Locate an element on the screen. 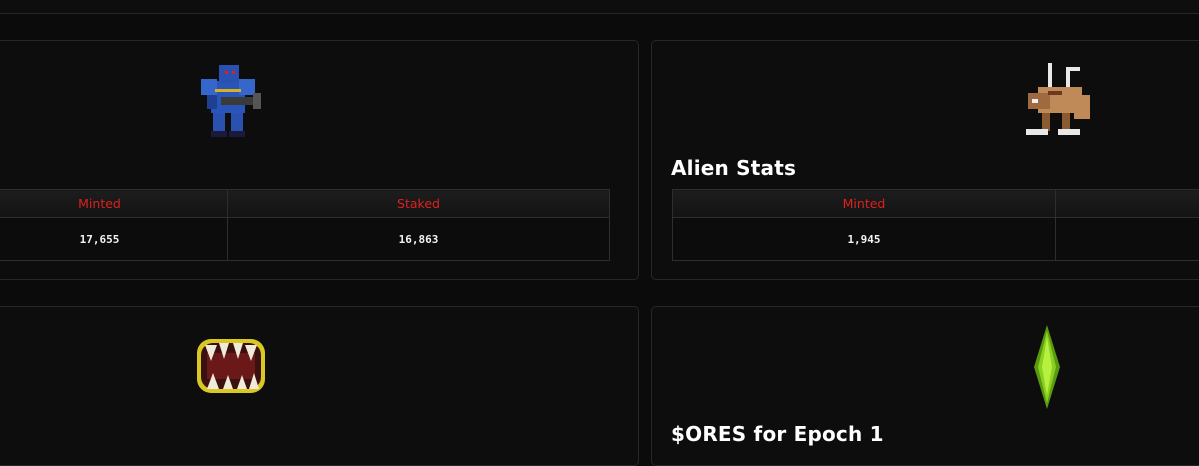 The width and height of the screenshot is (1199, 466). mouth-monster-sprite is located at coordinates (231, 366).